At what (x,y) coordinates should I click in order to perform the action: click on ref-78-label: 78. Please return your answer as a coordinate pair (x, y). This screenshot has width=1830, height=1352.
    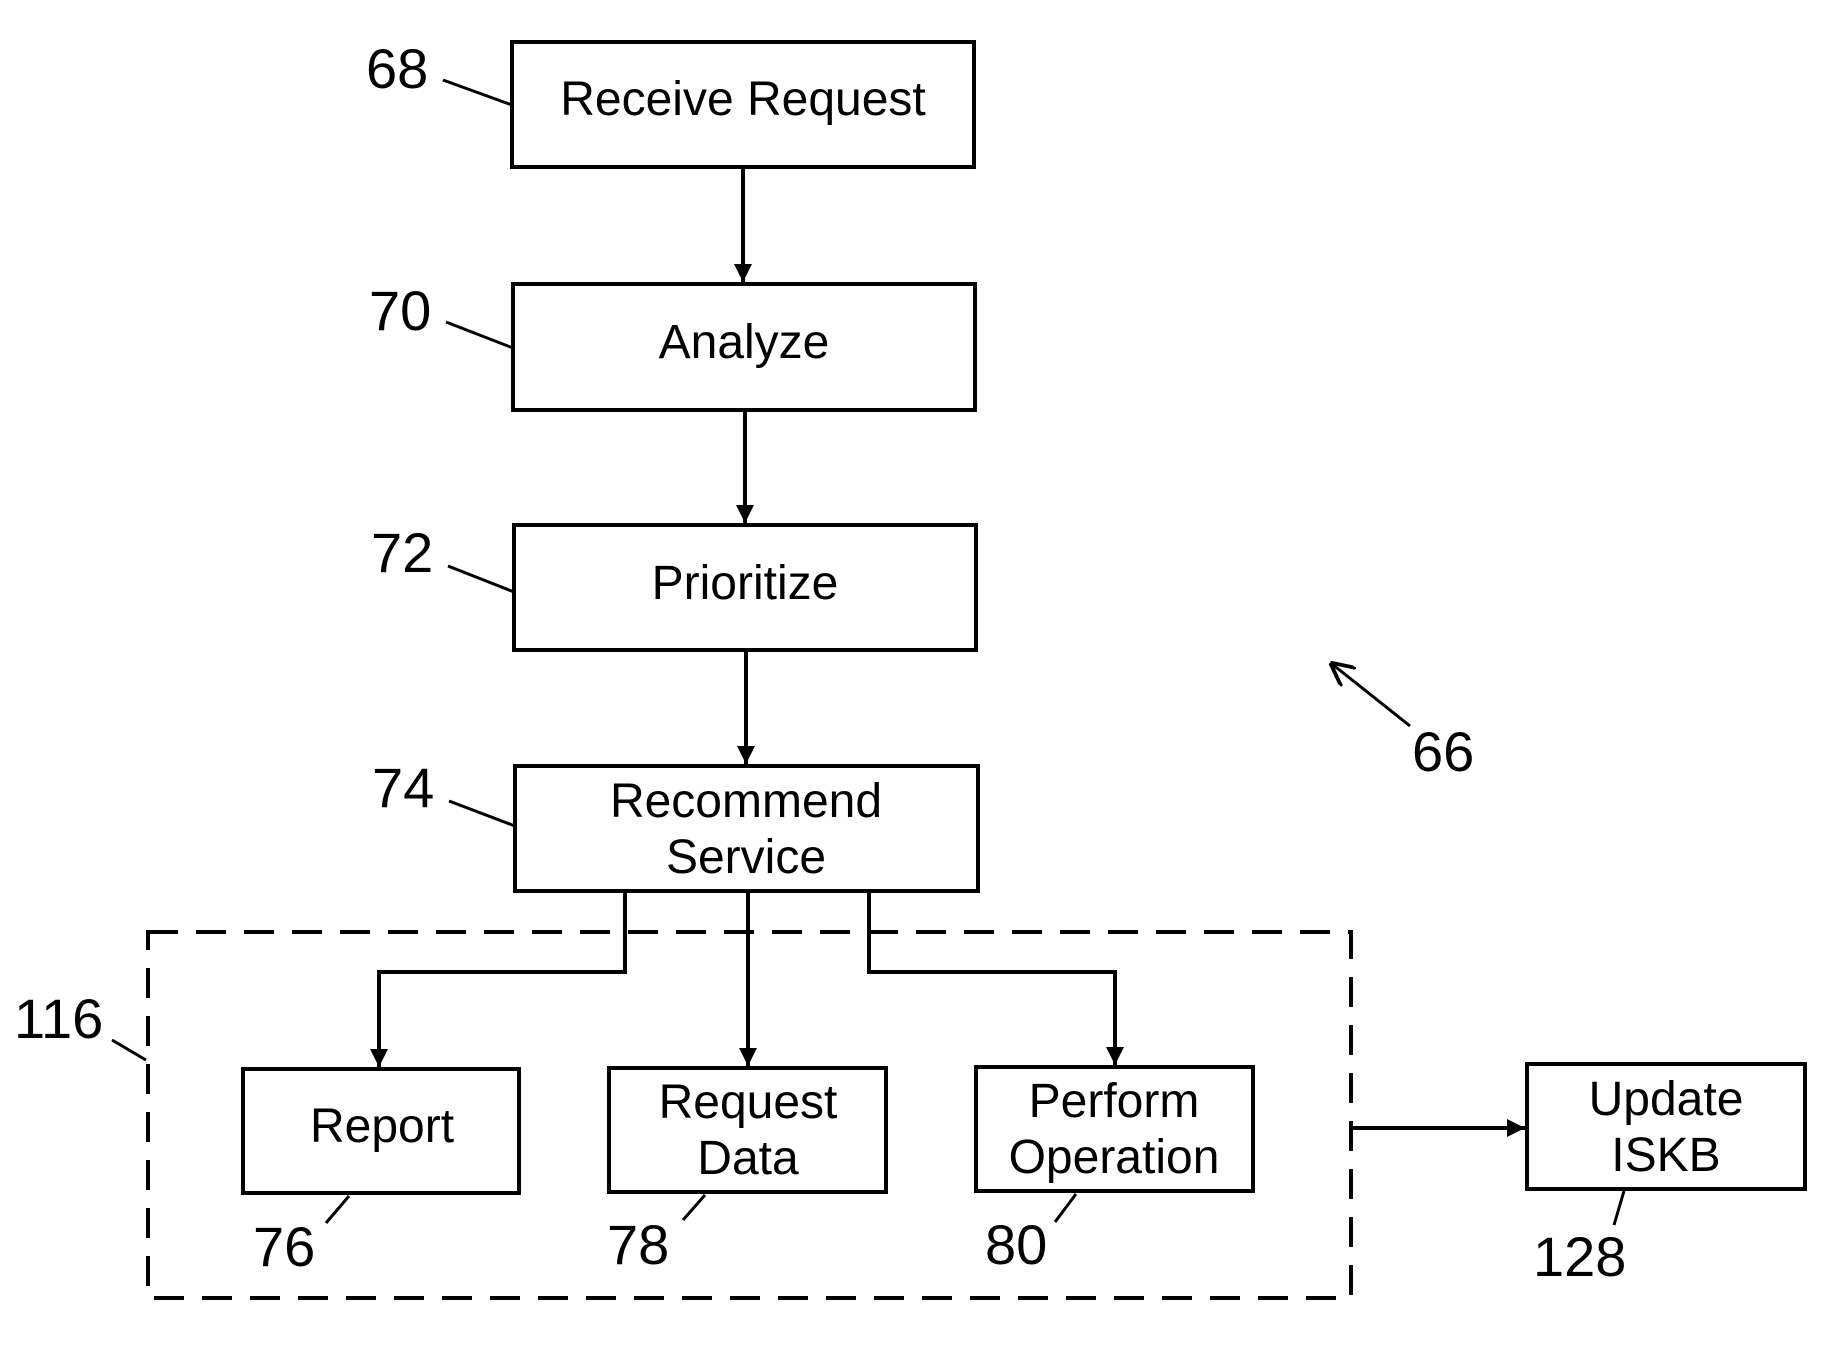
    Looking at the image, I should click on (638, 1244).